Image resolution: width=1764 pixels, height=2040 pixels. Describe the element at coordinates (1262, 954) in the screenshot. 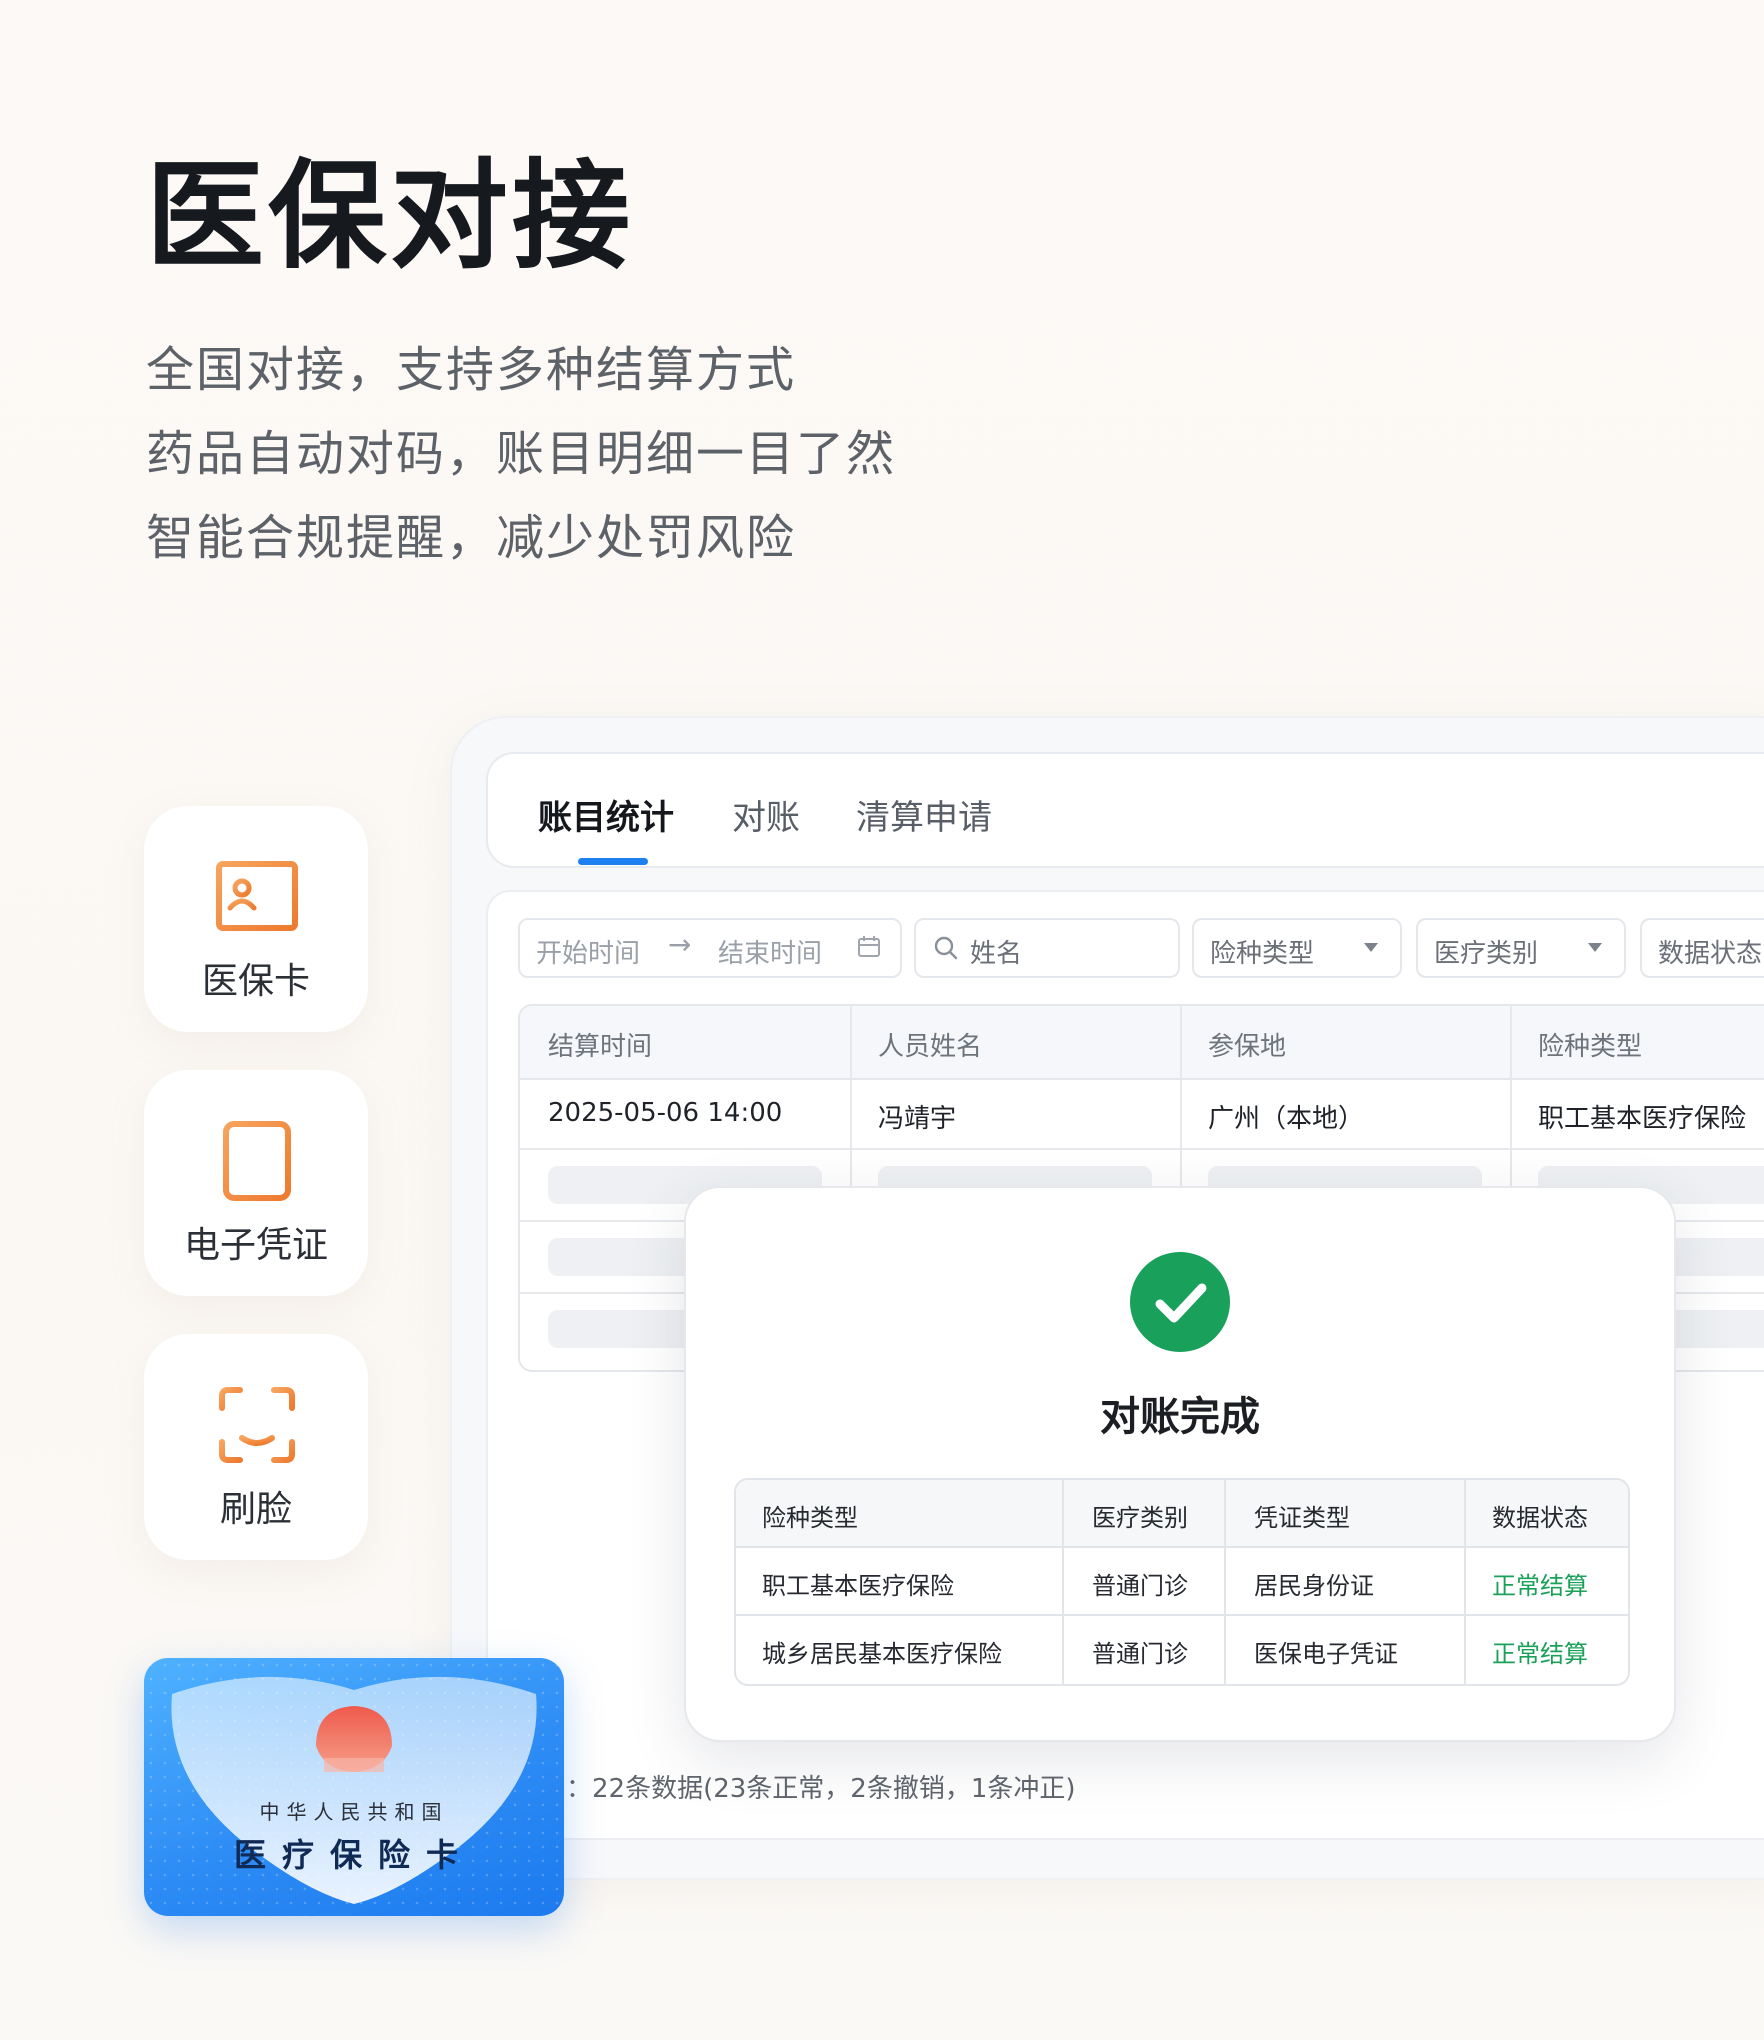

I see `select-label: 险种类型` at that location.